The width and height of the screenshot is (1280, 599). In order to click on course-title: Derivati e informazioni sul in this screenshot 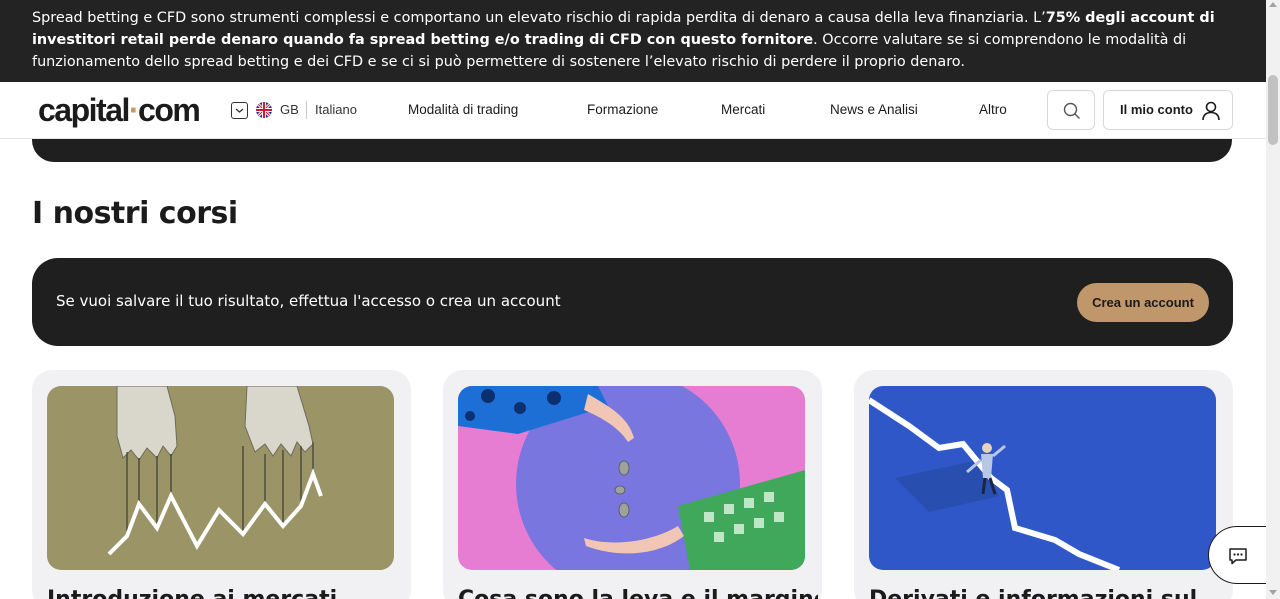, I will do `click(1049, 592)`.